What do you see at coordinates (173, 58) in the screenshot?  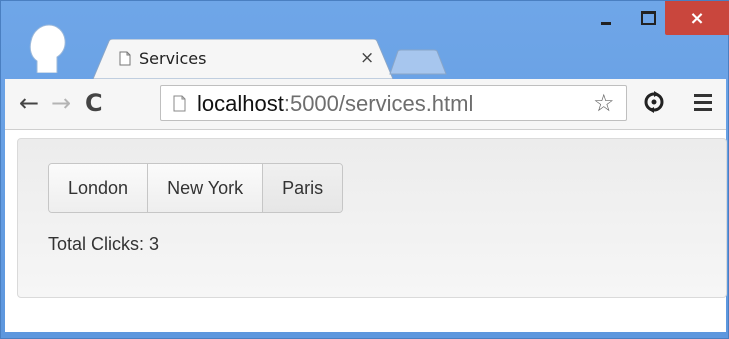 I see `tab-title: Services` at bounding box center [173, 58].